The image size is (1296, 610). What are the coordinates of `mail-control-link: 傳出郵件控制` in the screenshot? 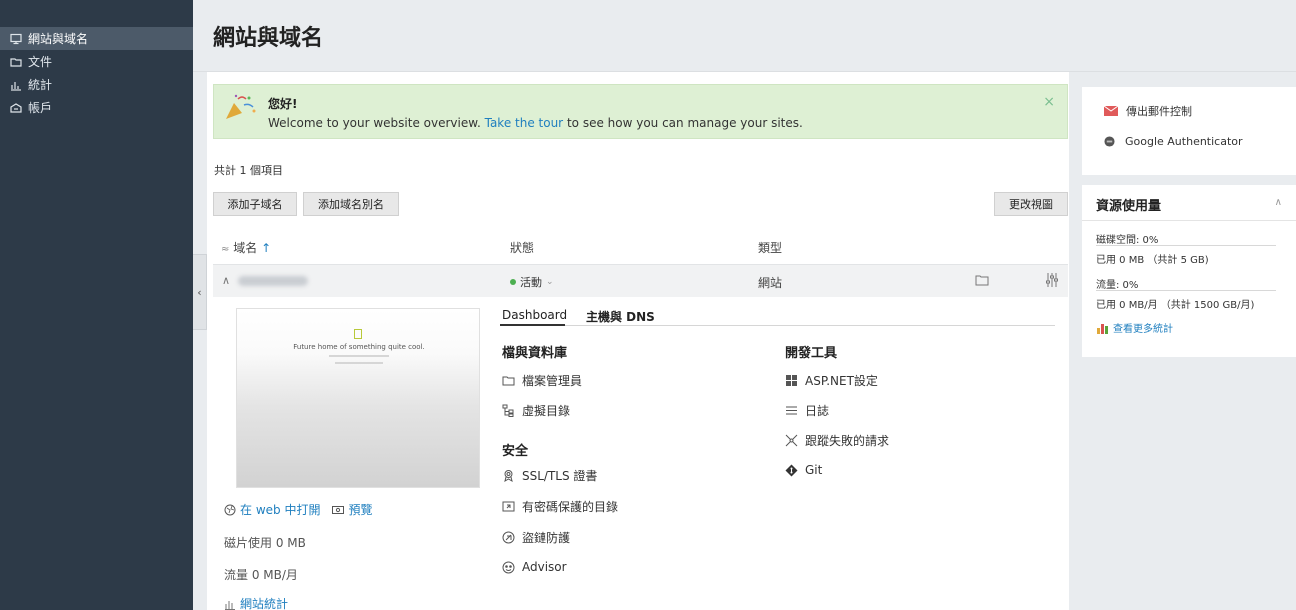 It's located at (1148, 111).